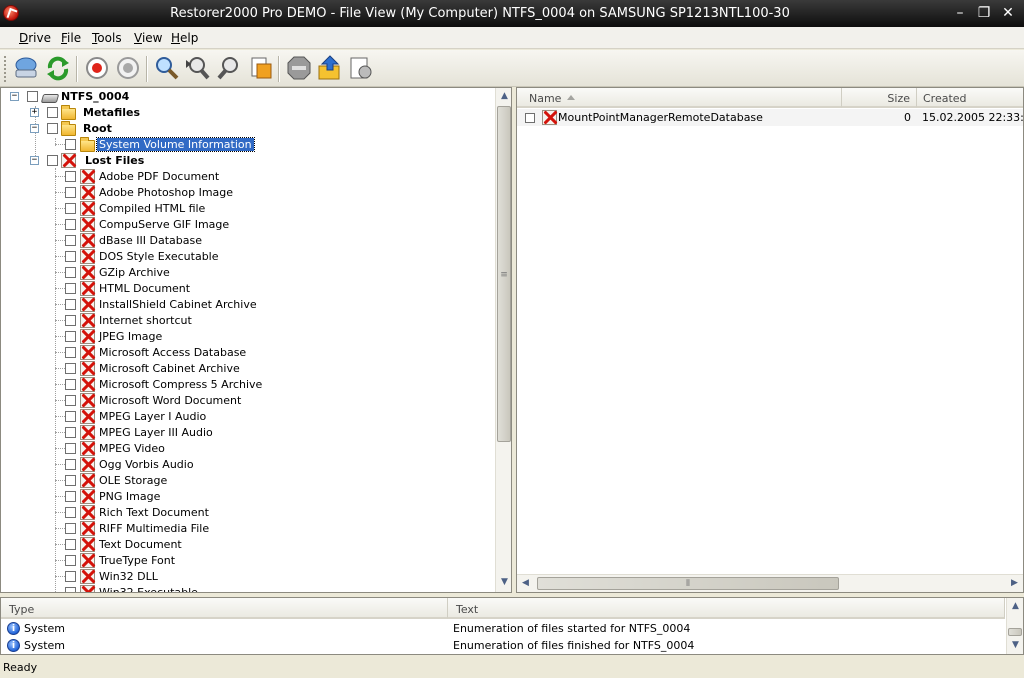 The image size is (1024, 678). I want to click on open-file-button, so click(260, 68).